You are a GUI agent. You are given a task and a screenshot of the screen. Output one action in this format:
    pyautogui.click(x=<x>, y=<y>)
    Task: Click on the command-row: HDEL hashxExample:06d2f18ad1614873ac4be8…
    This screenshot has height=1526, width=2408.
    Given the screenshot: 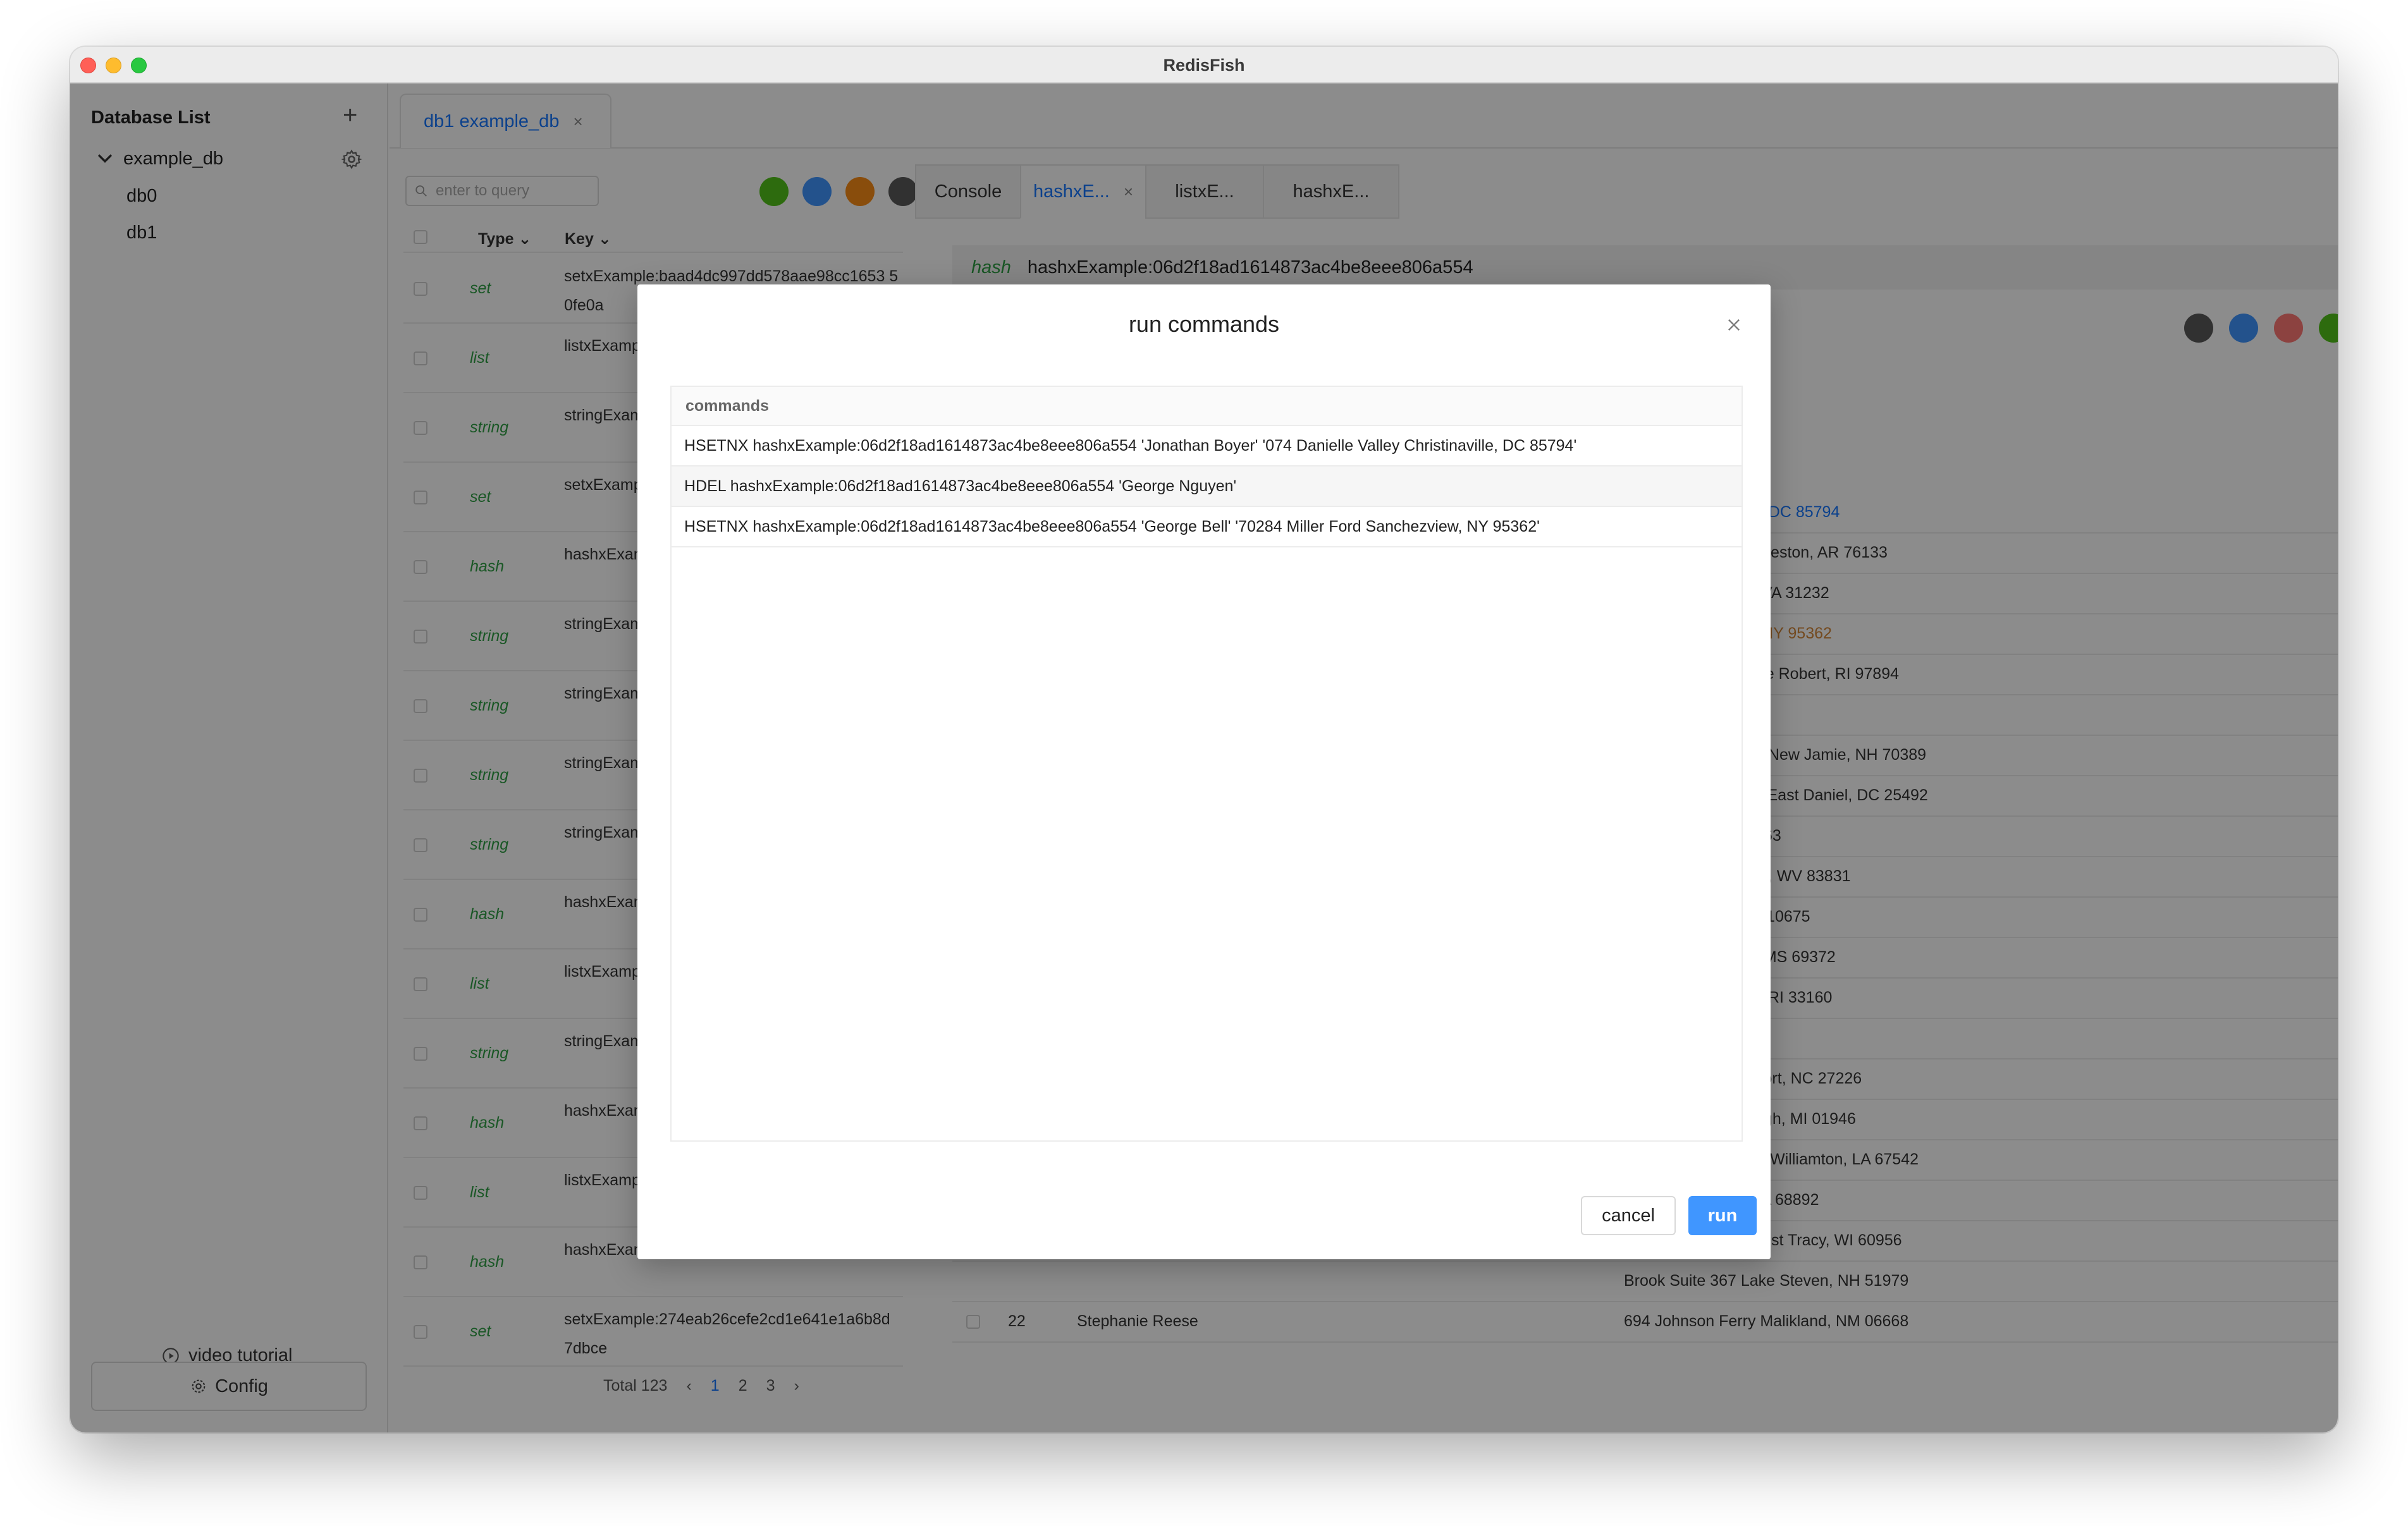 What is the action you would take?
    pyautogui.click(x=1207, y=487)
    